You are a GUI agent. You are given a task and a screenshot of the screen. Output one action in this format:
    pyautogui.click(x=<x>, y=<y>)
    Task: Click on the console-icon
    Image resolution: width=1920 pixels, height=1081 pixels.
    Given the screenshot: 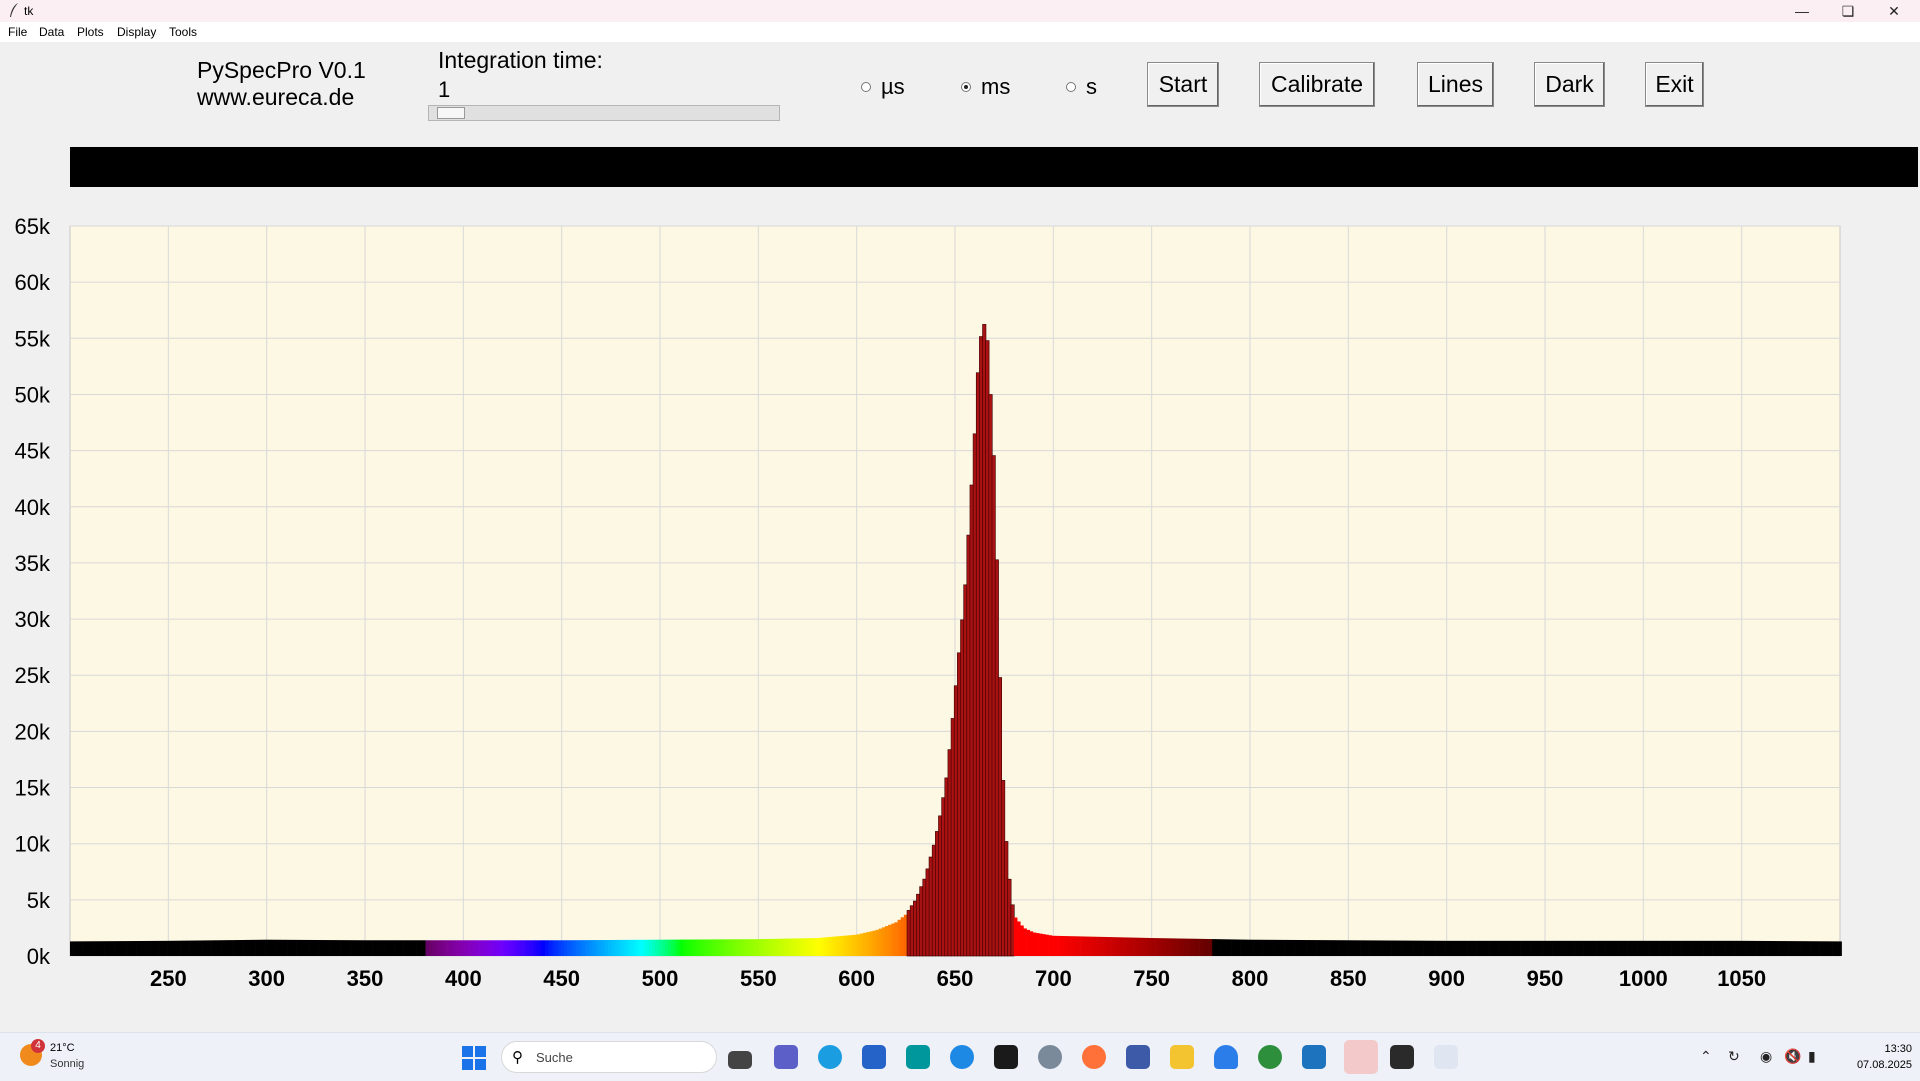 What is the action you would take?
    pyautogui.click(x=1402, y=1057)
    